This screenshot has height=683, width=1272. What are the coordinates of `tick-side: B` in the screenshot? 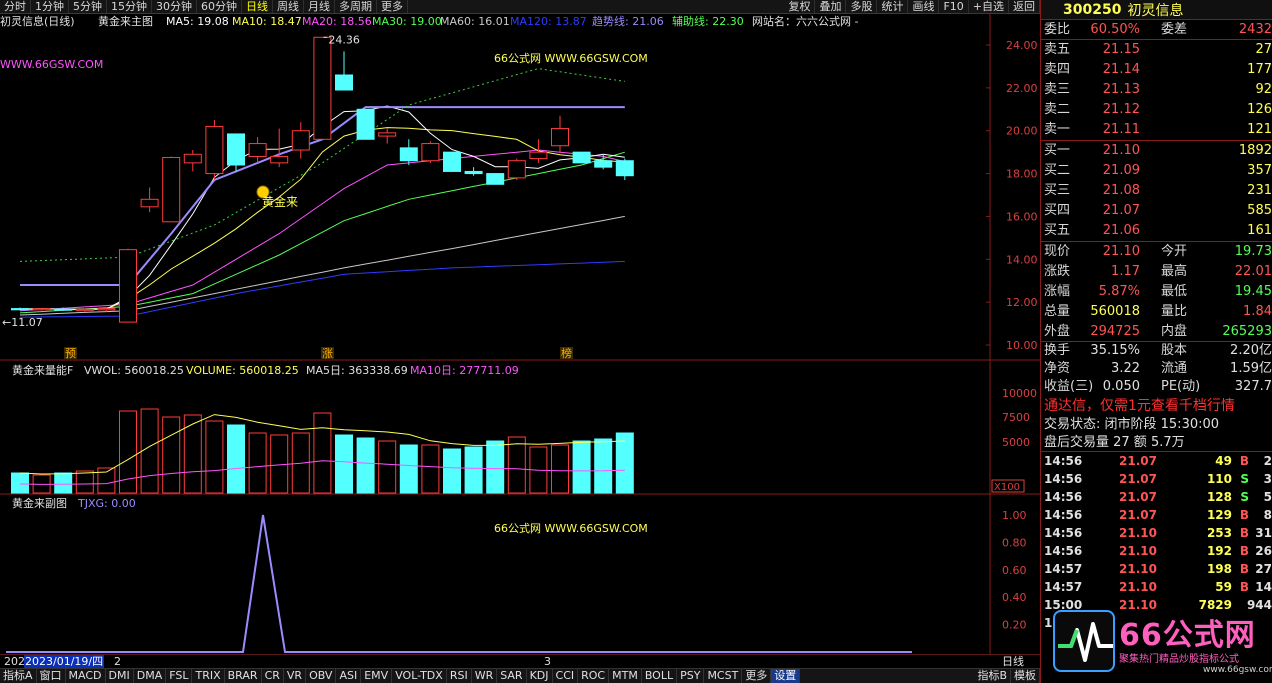 It's located at (1244, 569).